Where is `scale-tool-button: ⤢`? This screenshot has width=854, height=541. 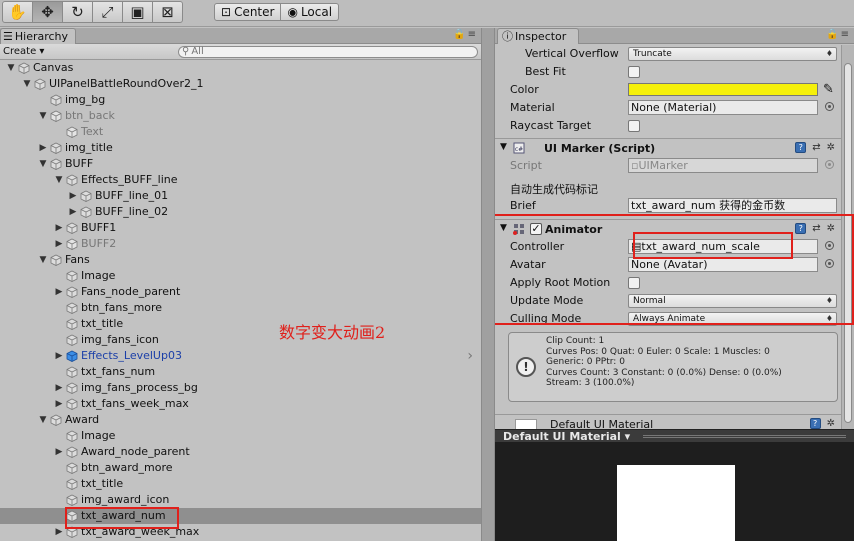 scale-tool-button: ⤢ is located at coordinates (107, 12).